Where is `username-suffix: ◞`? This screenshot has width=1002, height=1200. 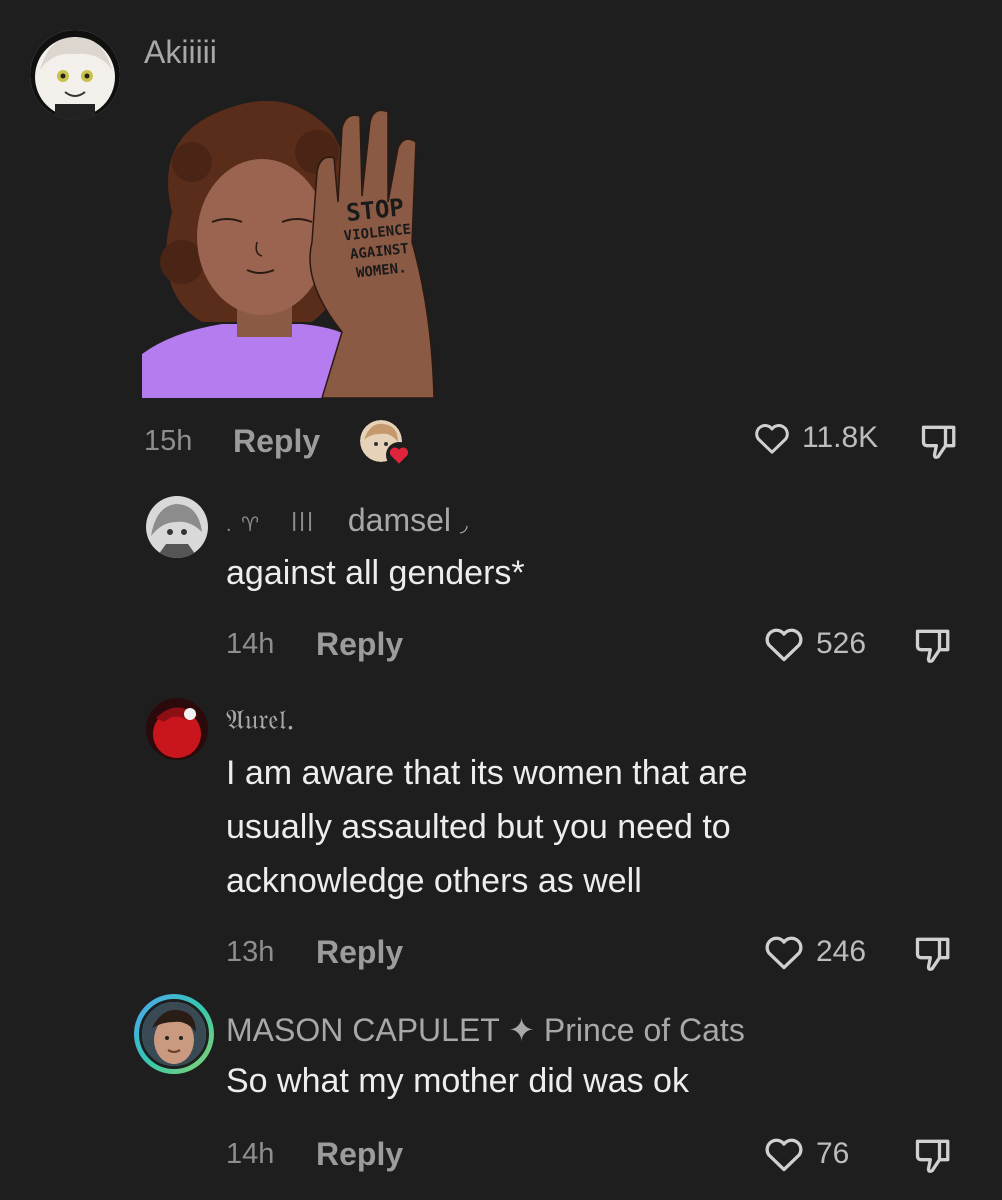
username-suffix: ◞ is located at coordinates (463, 525).